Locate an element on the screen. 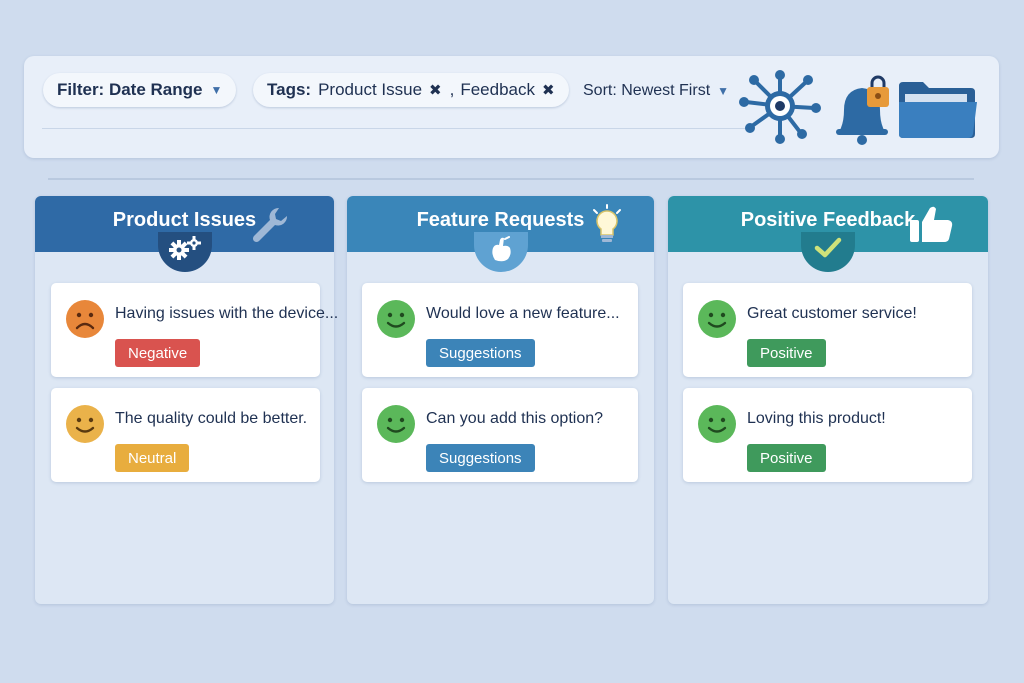 Image resolution: width=1024 pixels, height=683 pixels. date-range-filter: Filter: Date Range ▼ is located at coordinates (140, 90).